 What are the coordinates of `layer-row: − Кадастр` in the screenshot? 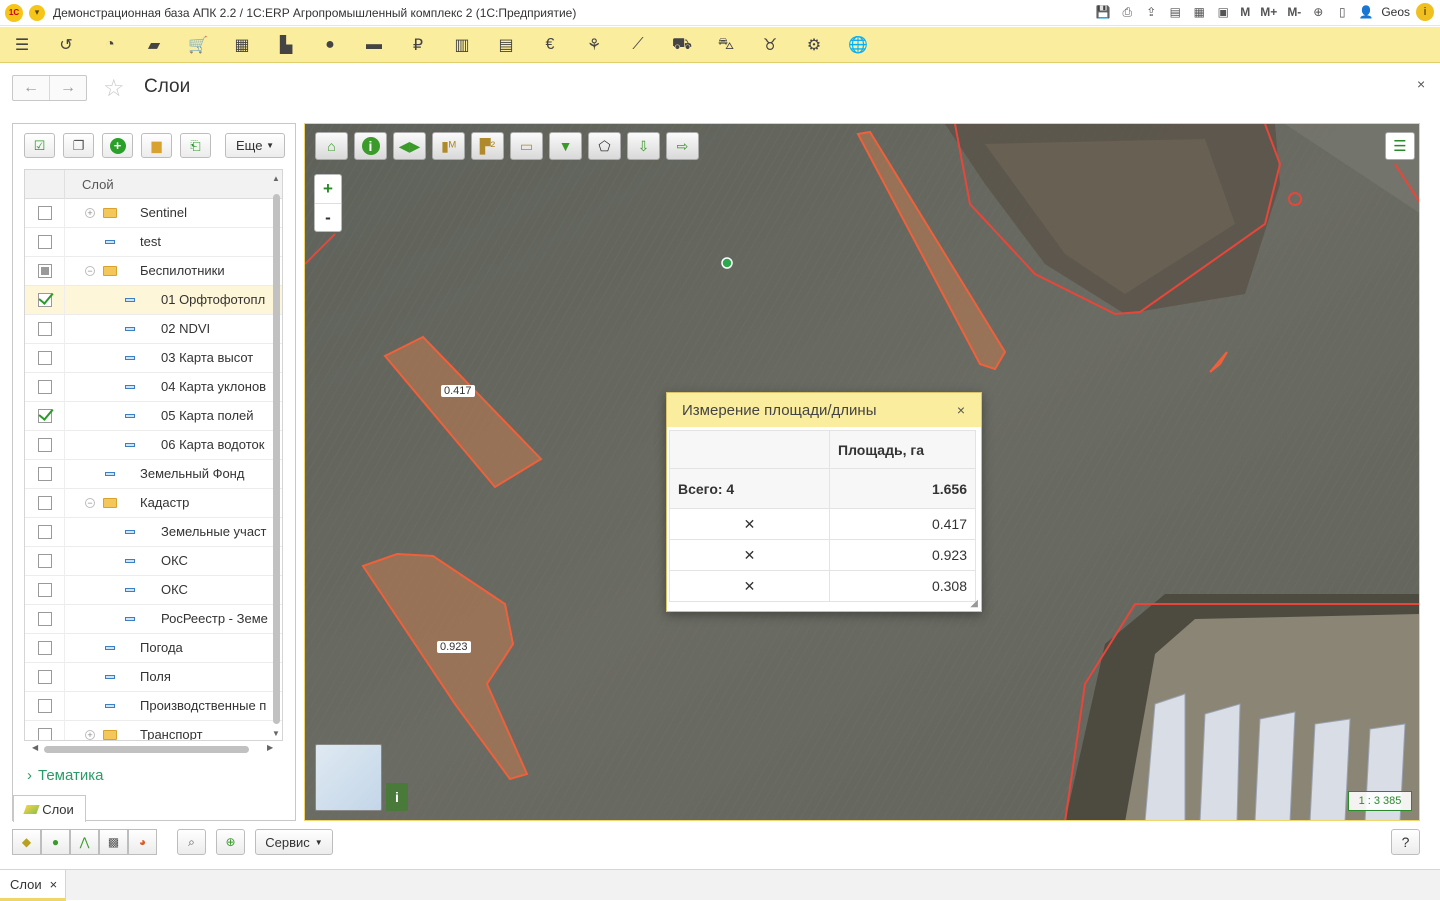 It's located at (153, 503).